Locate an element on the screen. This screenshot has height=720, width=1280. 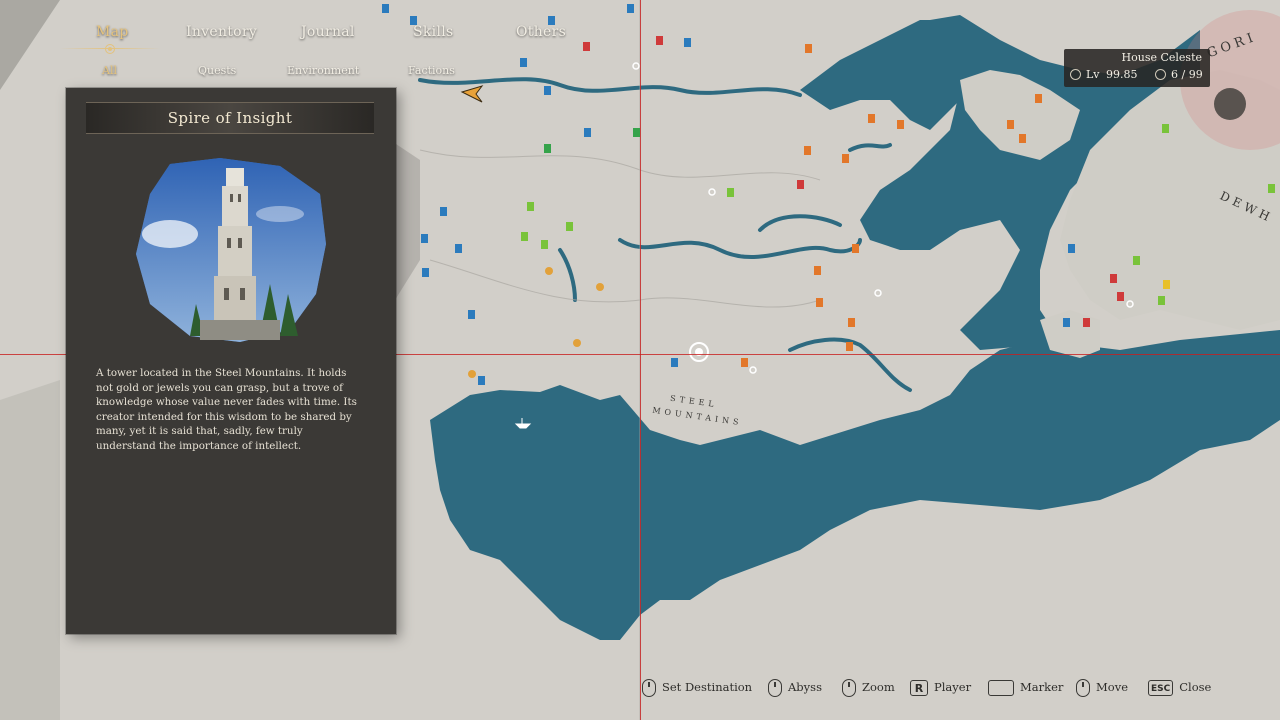
subtab-environment: Environment is located at coordinates (323, 70).